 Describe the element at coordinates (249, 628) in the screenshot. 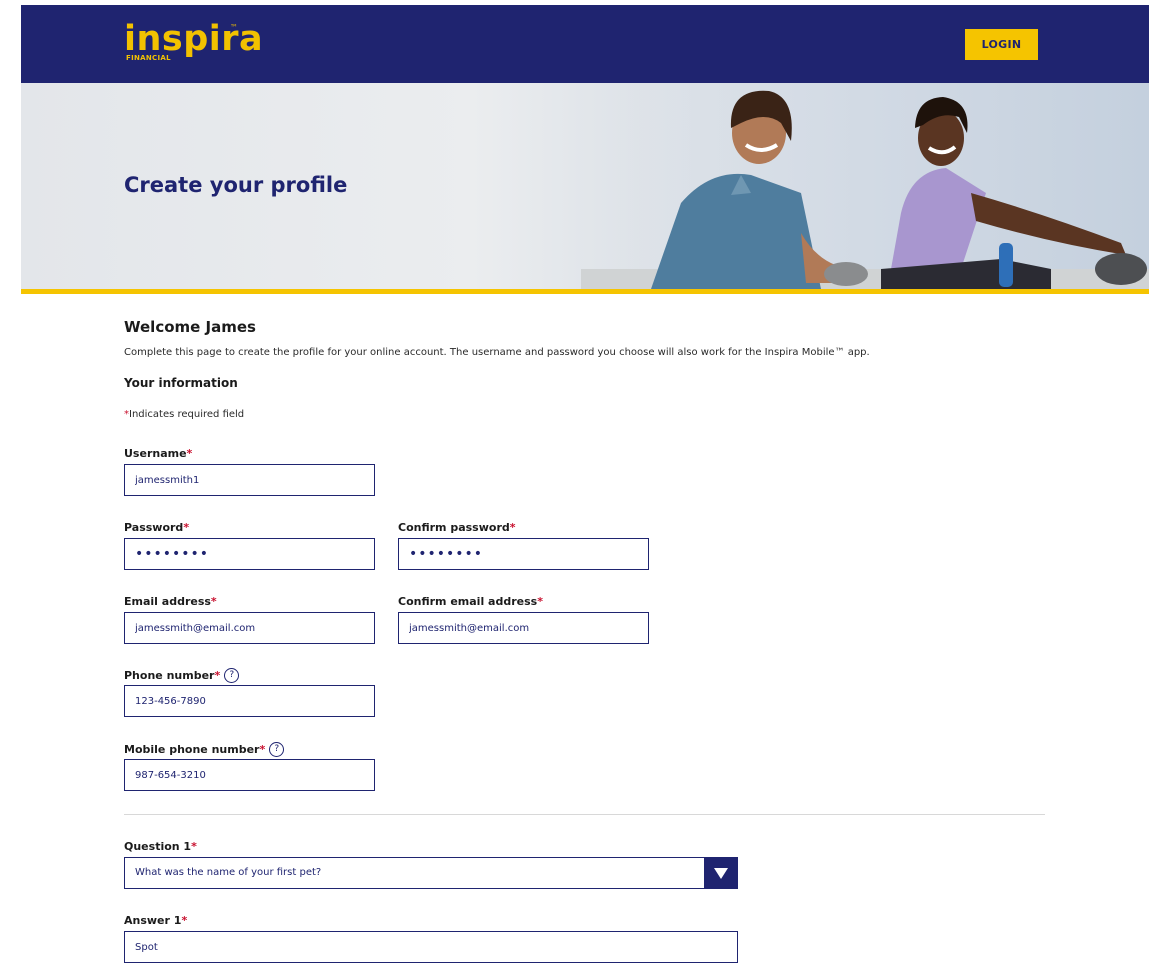

I see `email-input` at that location.